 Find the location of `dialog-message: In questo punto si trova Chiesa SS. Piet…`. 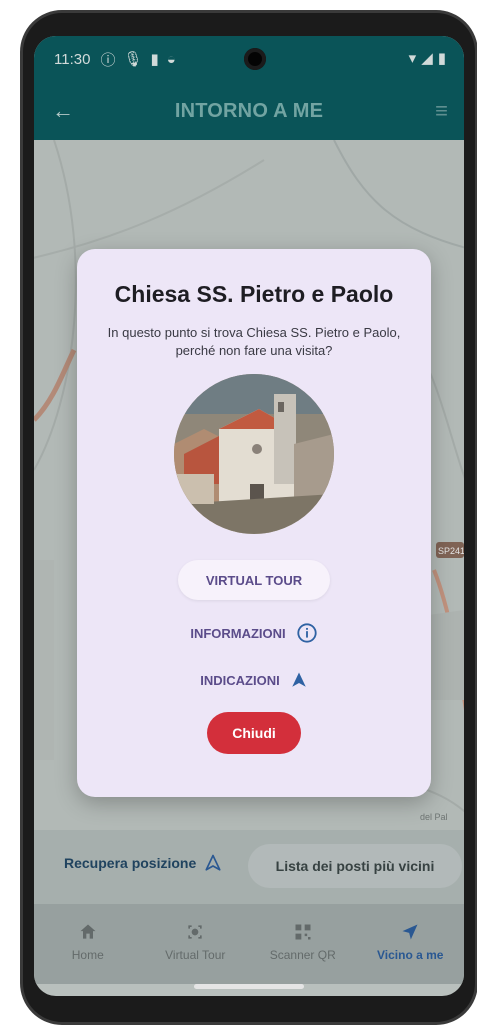

dialog-message: In questo punto si trova Chiesa SS. Piet… is located at coordinates (254, 341).